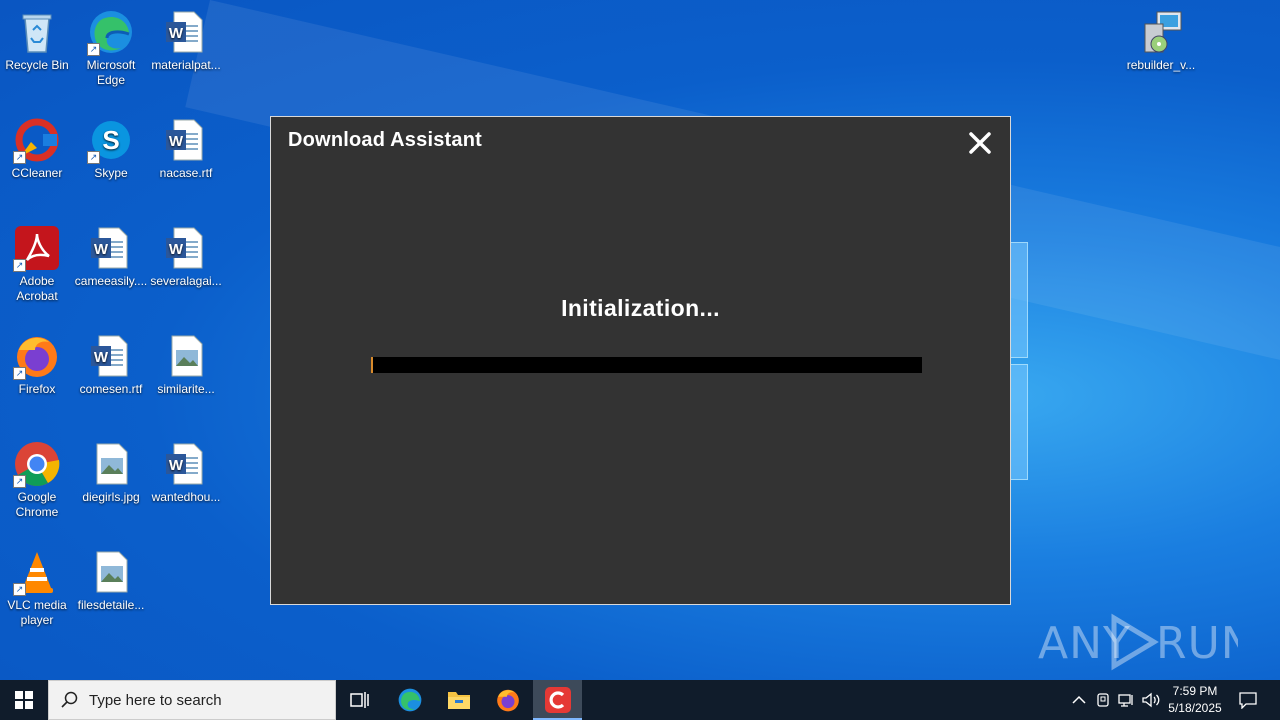 The height and width of the screenshot is (720, 1280). I want to click on taskbar-edge, so click(410, 700).